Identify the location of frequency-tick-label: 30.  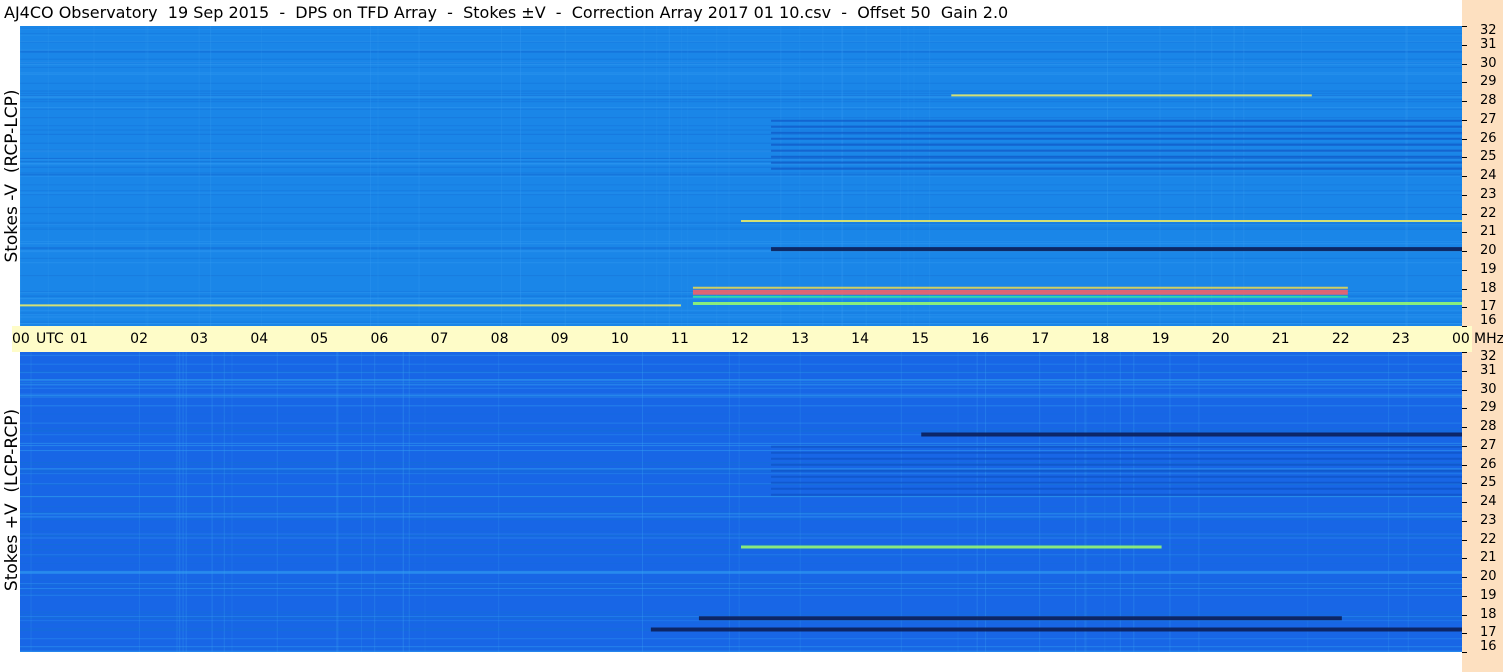
(1488, 63).